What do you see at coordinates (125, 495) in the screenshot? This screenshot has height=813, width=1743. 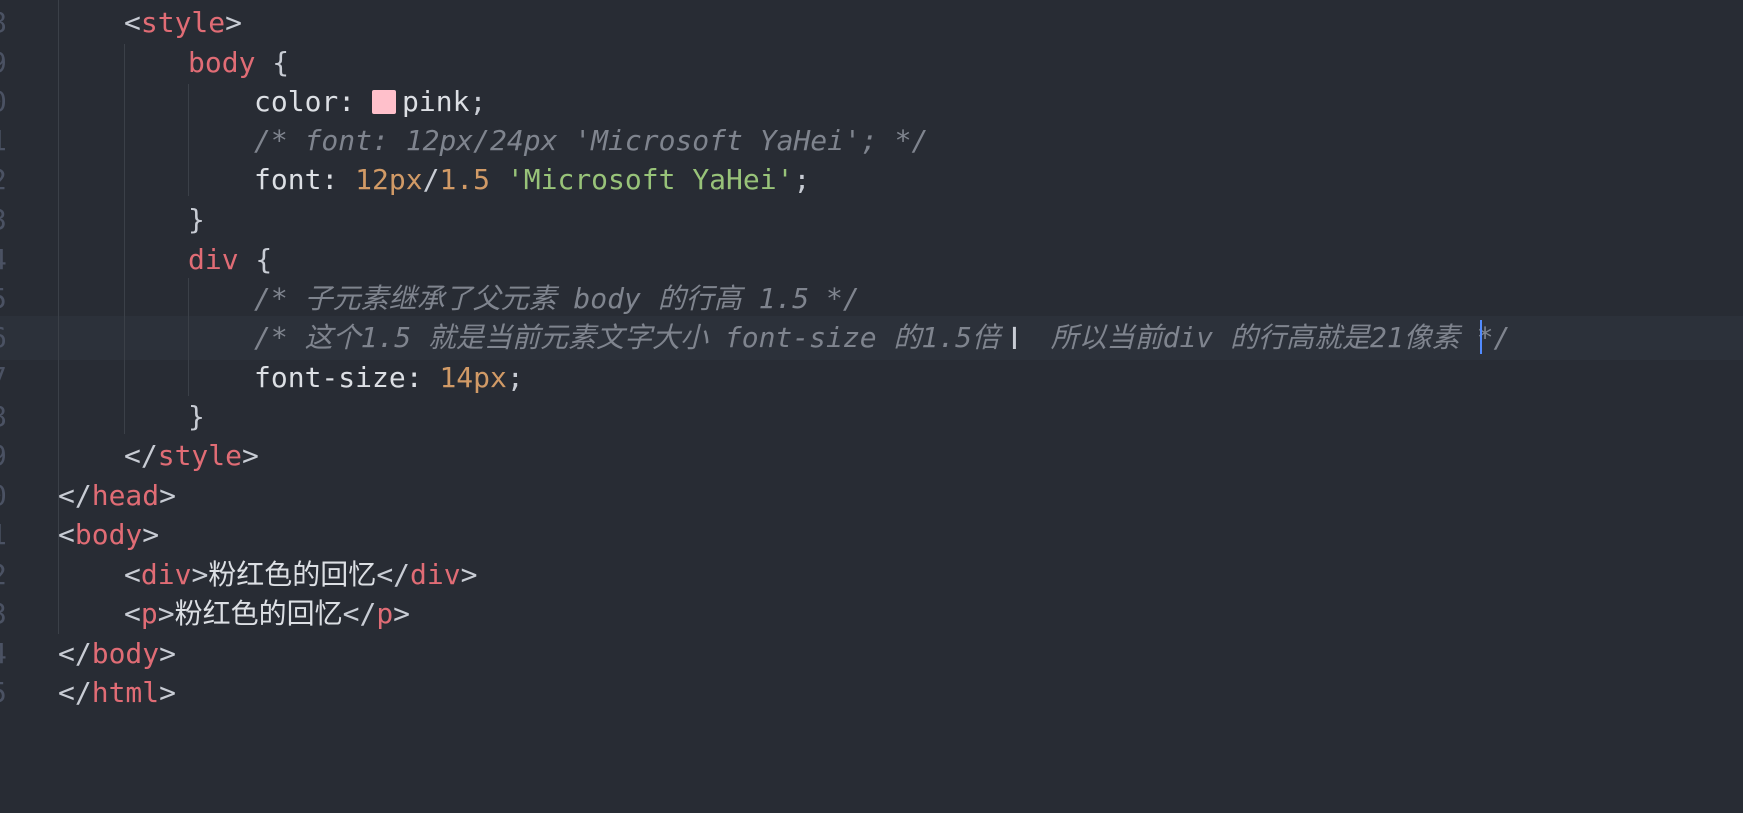 I see `token-tag: head` at bounding box center [125, 495].